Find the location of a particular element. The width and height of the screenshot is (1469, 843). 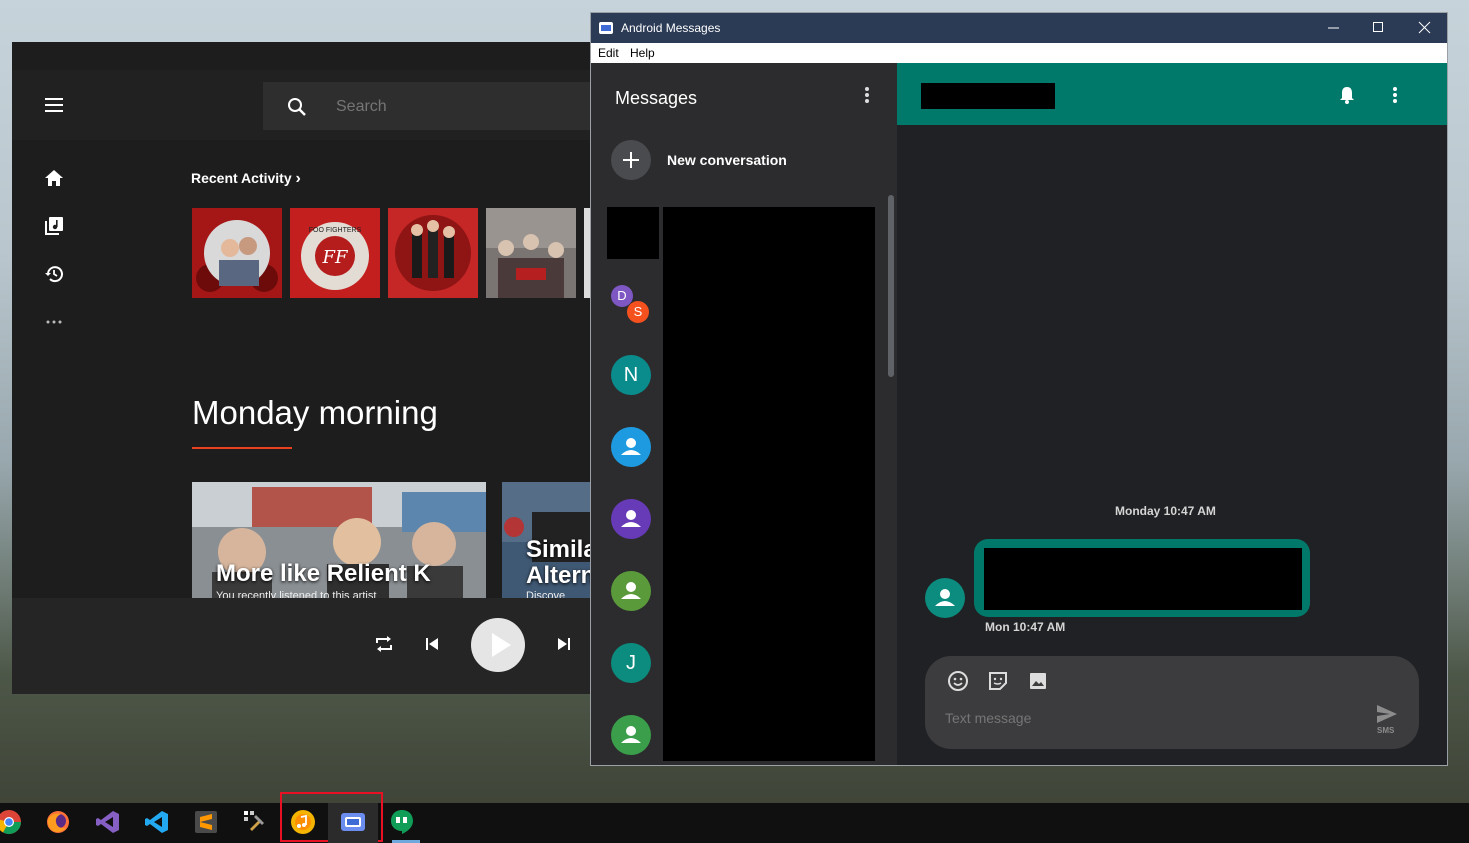

android-messages-icon is located at coordinates (353, 822).